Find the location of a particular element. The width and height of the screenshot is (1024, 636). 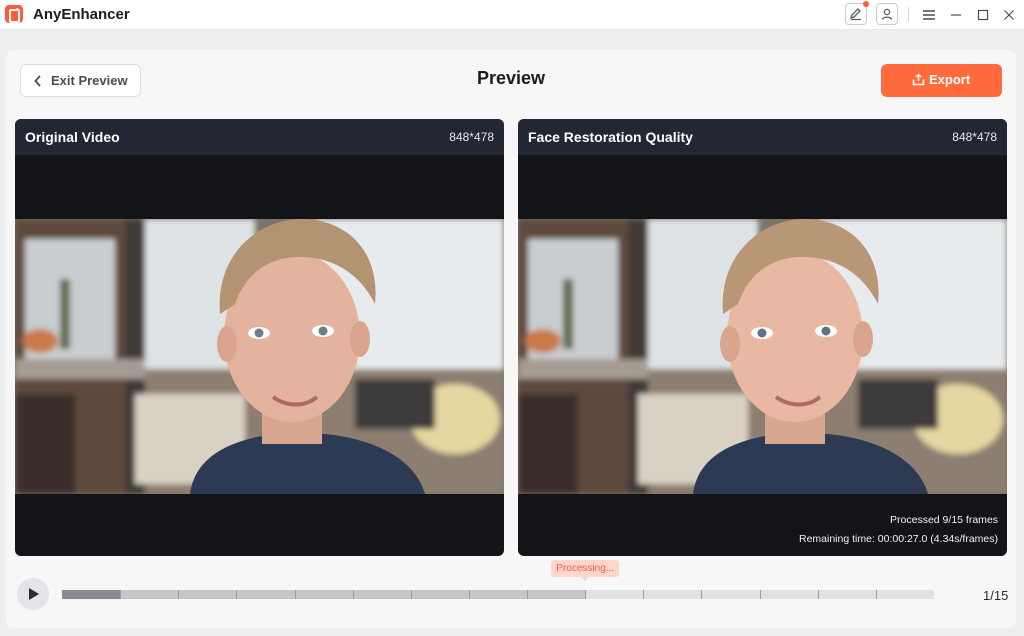

anyenhancer-logo-icon is located at coordinates (14, 14).